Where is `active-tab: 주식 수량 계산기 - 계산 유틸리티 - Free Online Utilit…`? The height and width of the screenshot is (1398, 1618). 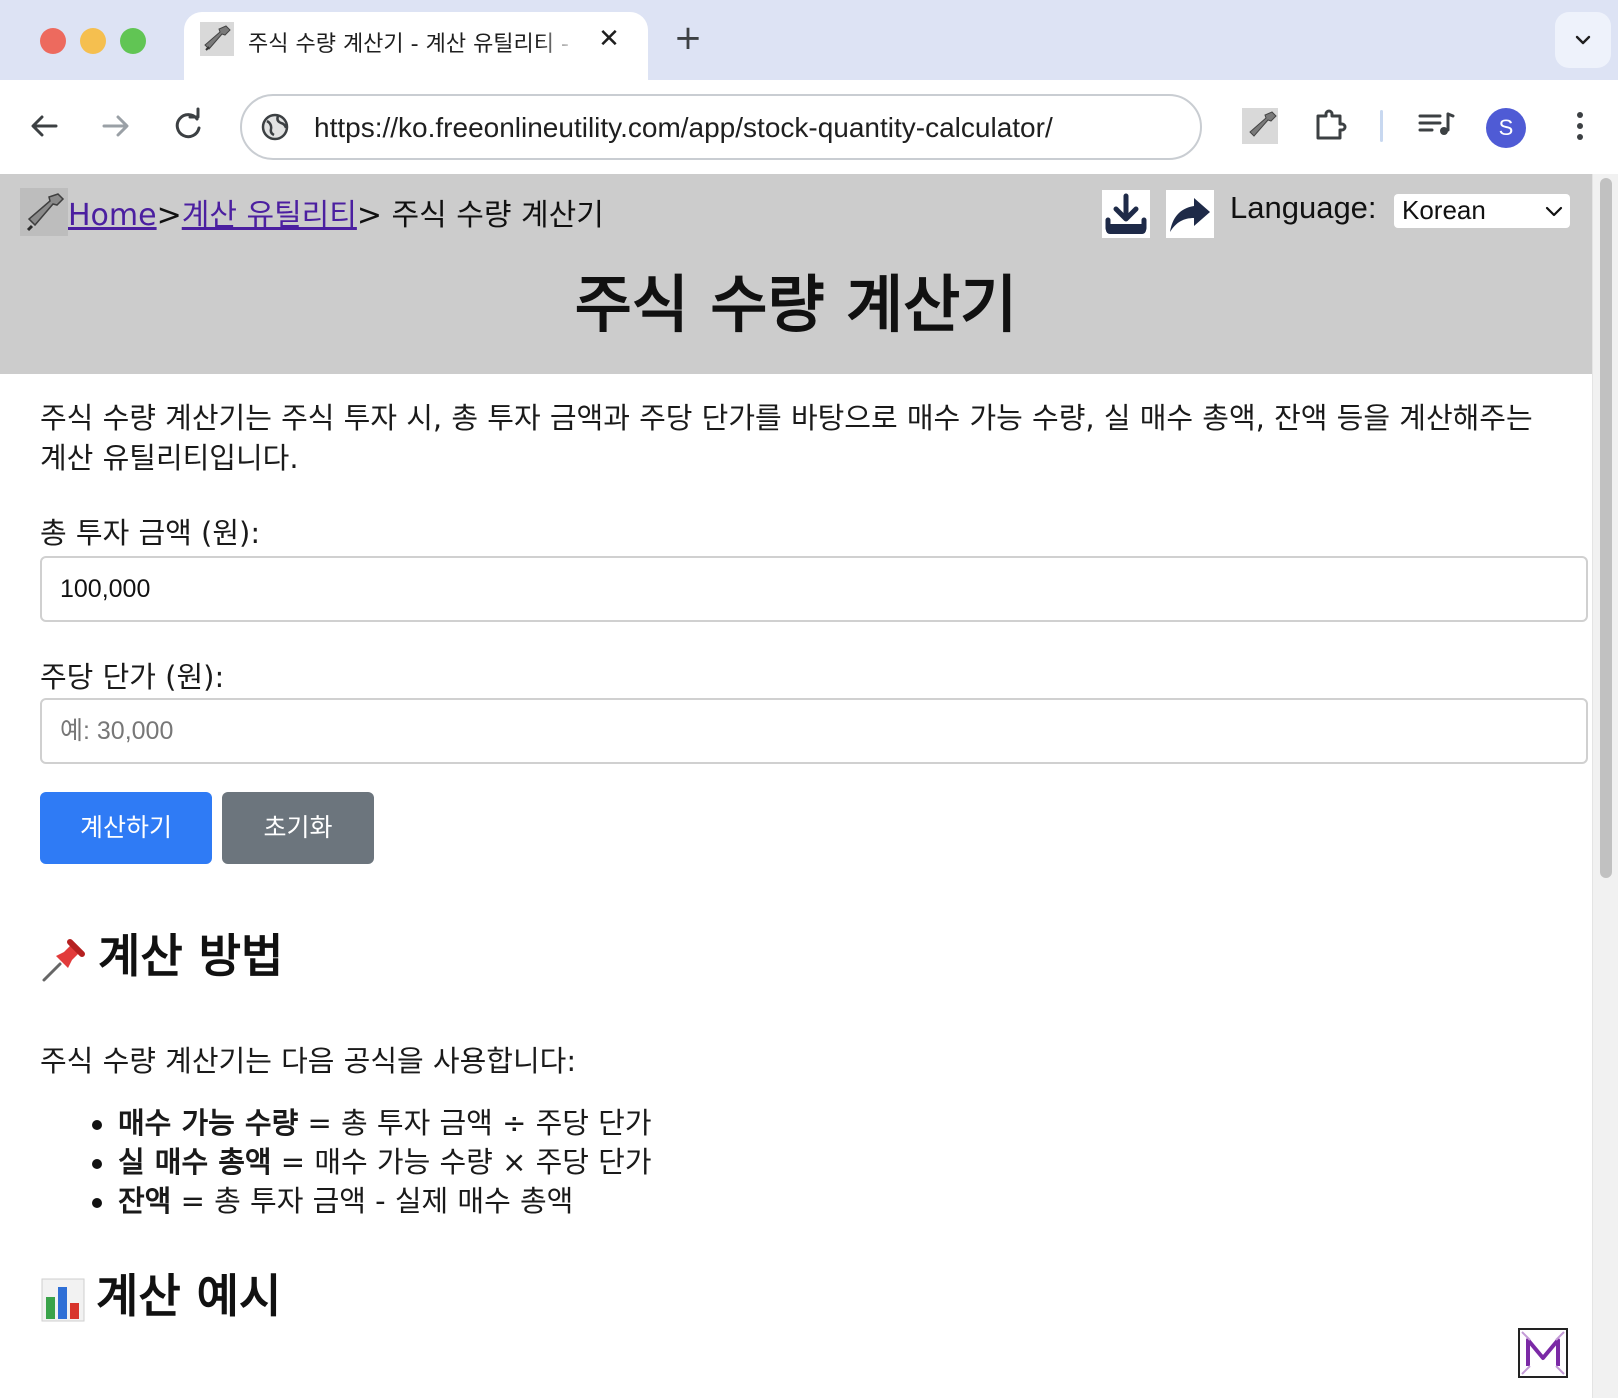 active-tab: 주식 수량 계산기 - 계산 유틸리티 - Free Online Utilit… is located at coordinates (416, 46).